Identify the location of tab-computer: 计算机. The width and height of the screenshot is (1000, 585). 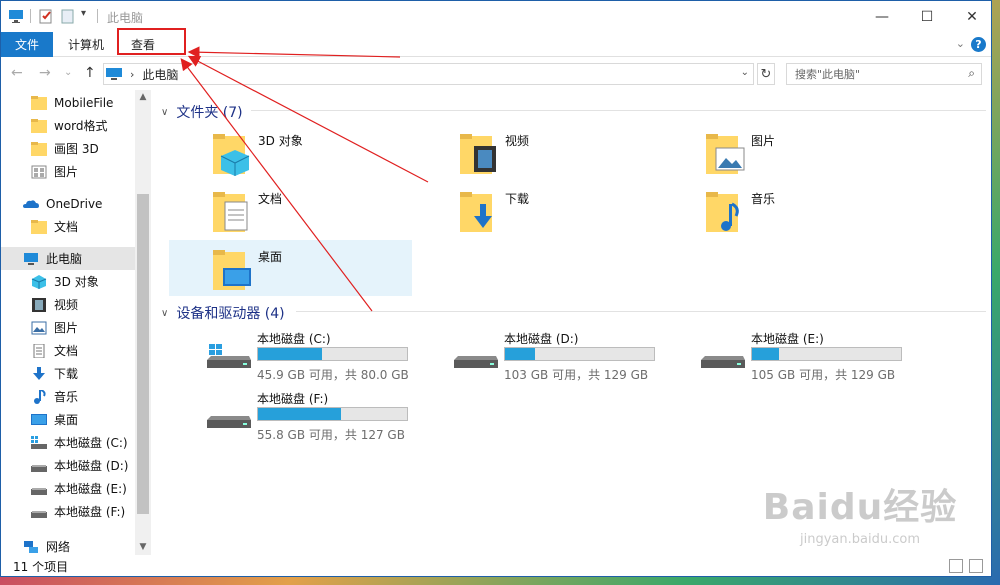
(86, 44).